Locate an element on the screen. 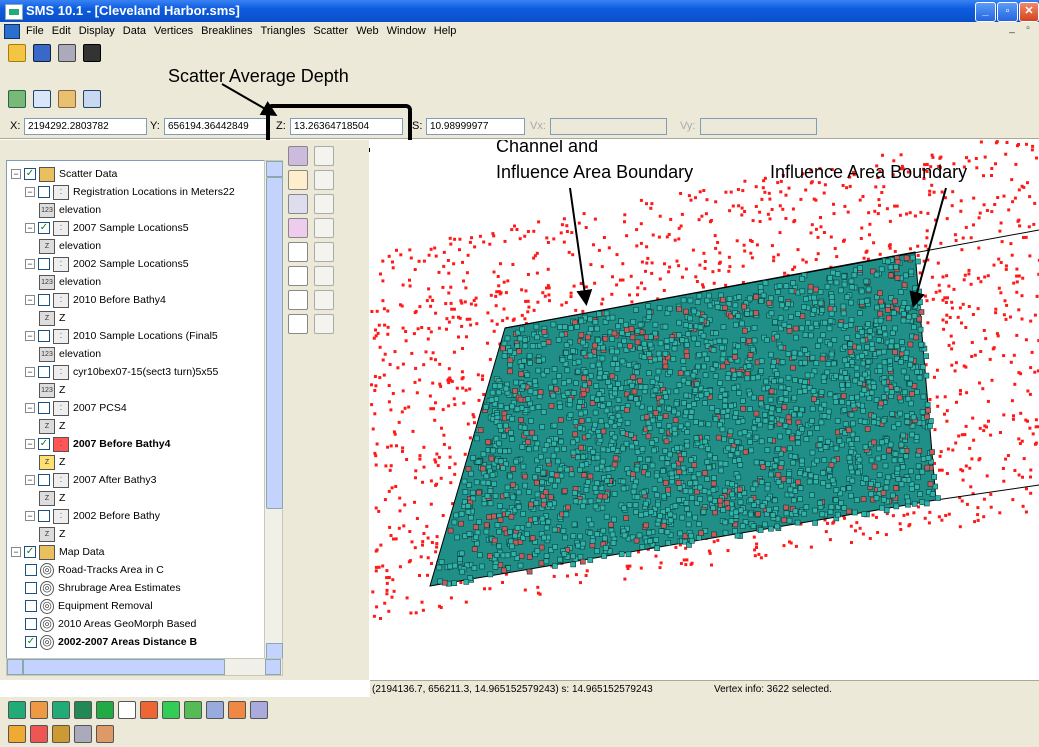 Image resolution: width=1039 pixels, height=747 pixels. menu-help: Help is located at coordinates (445, 31).